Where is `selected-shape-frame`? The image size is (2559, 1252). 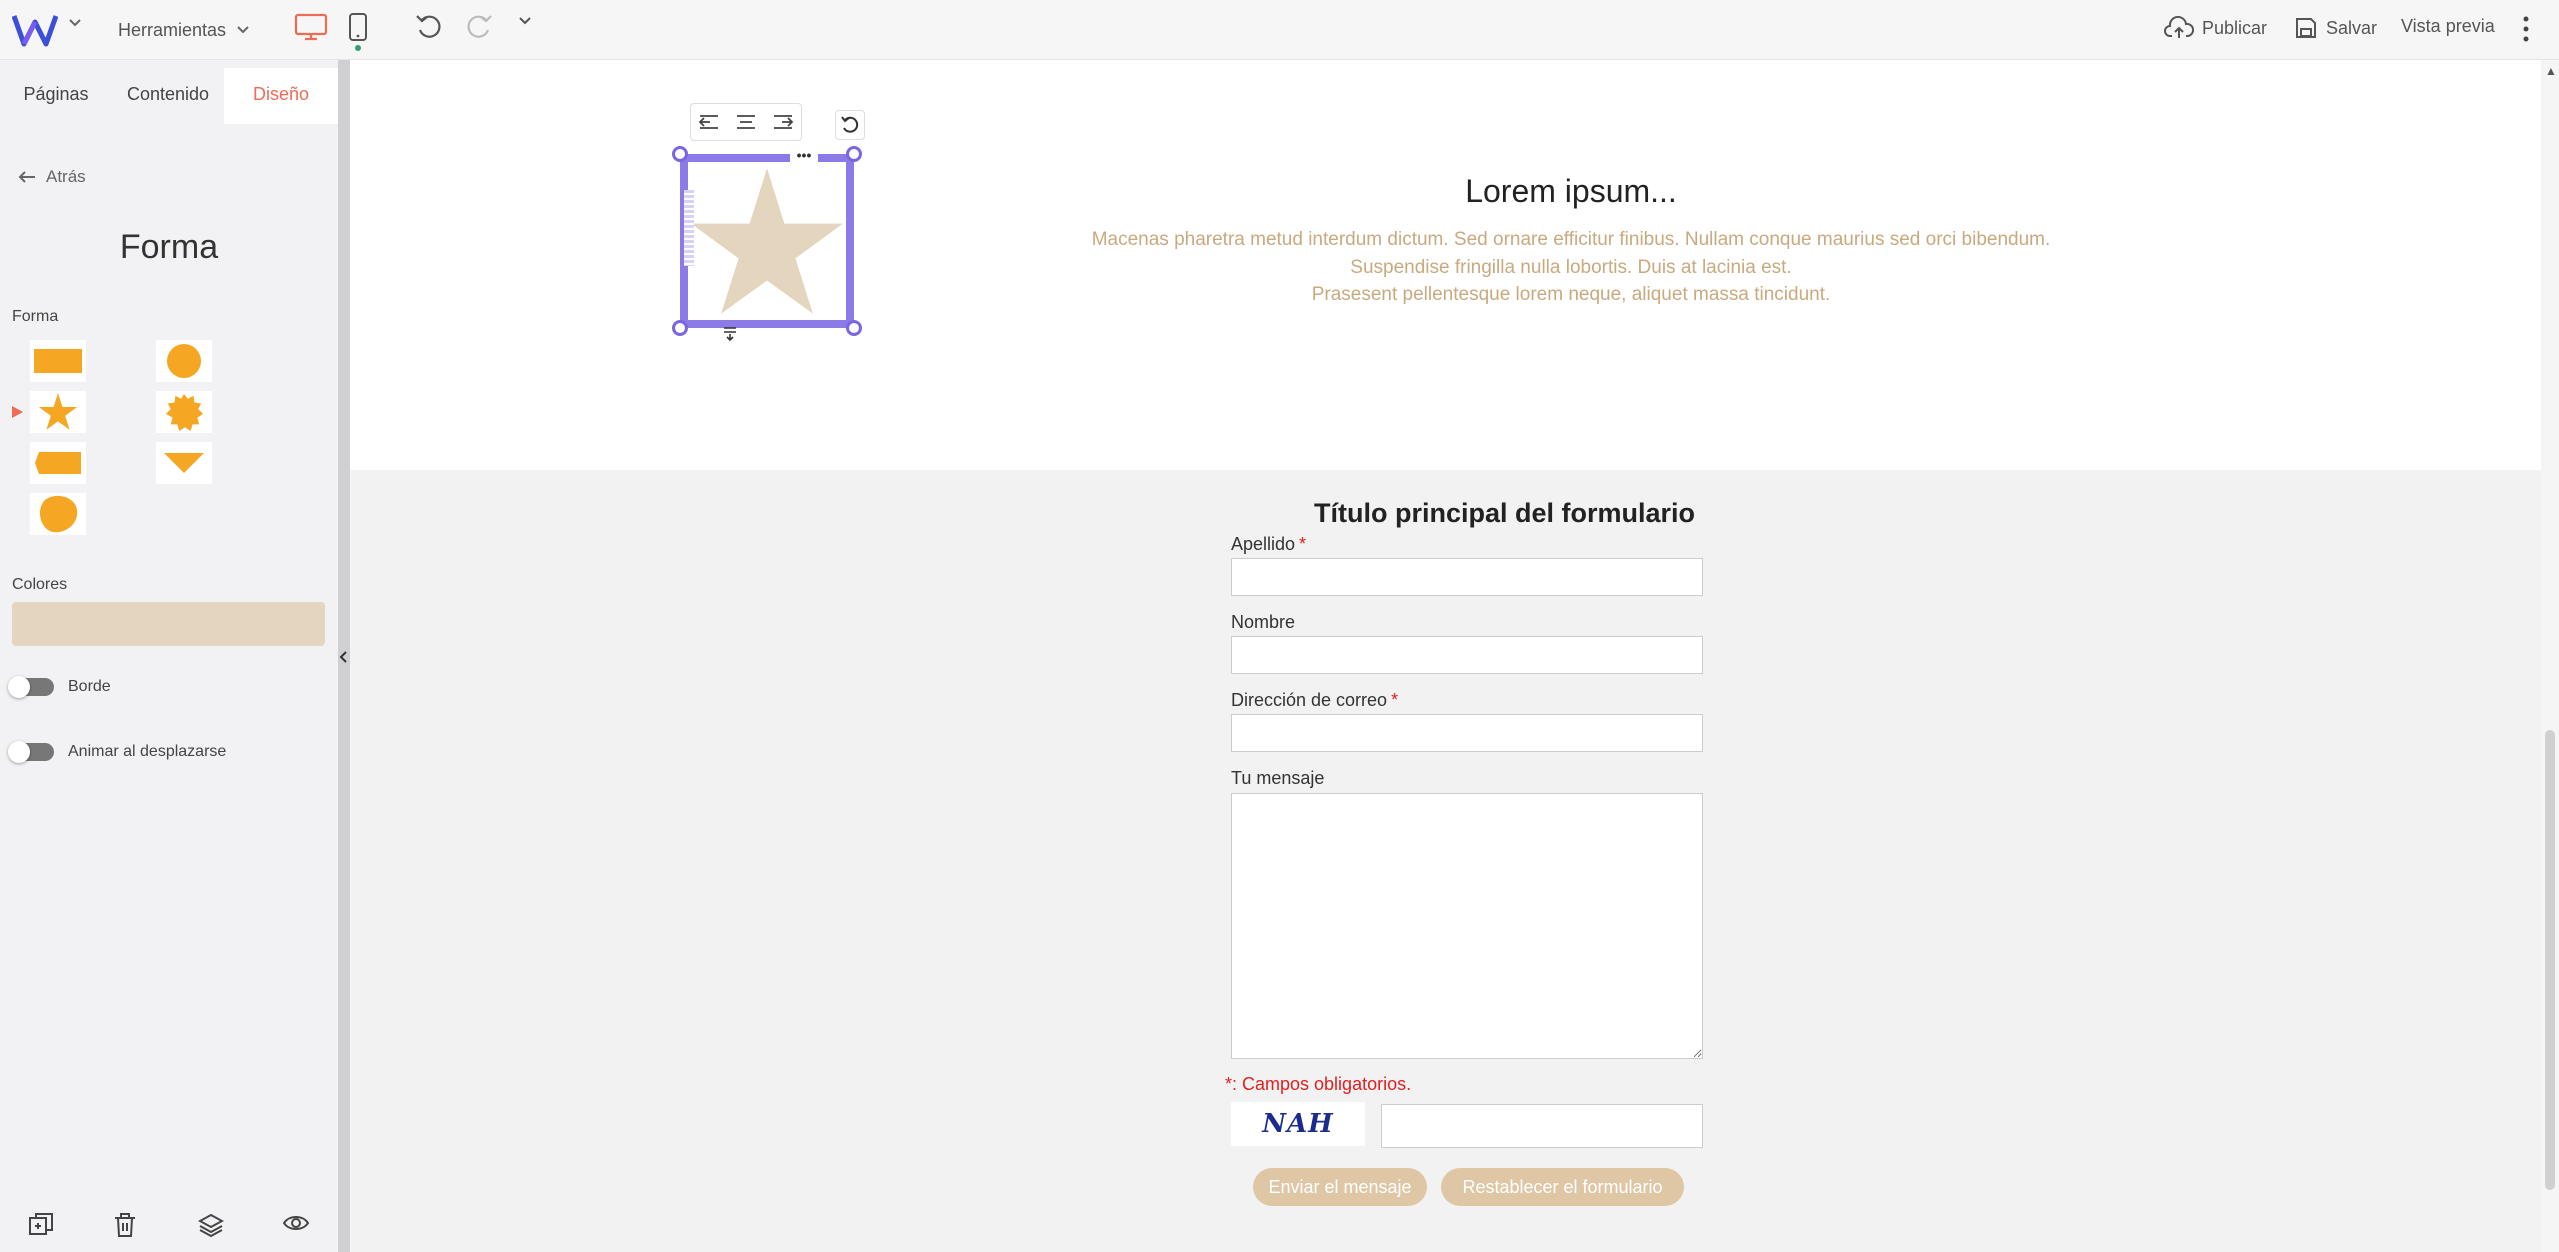
selected-shape-frame is located at coordinates (767, 248).